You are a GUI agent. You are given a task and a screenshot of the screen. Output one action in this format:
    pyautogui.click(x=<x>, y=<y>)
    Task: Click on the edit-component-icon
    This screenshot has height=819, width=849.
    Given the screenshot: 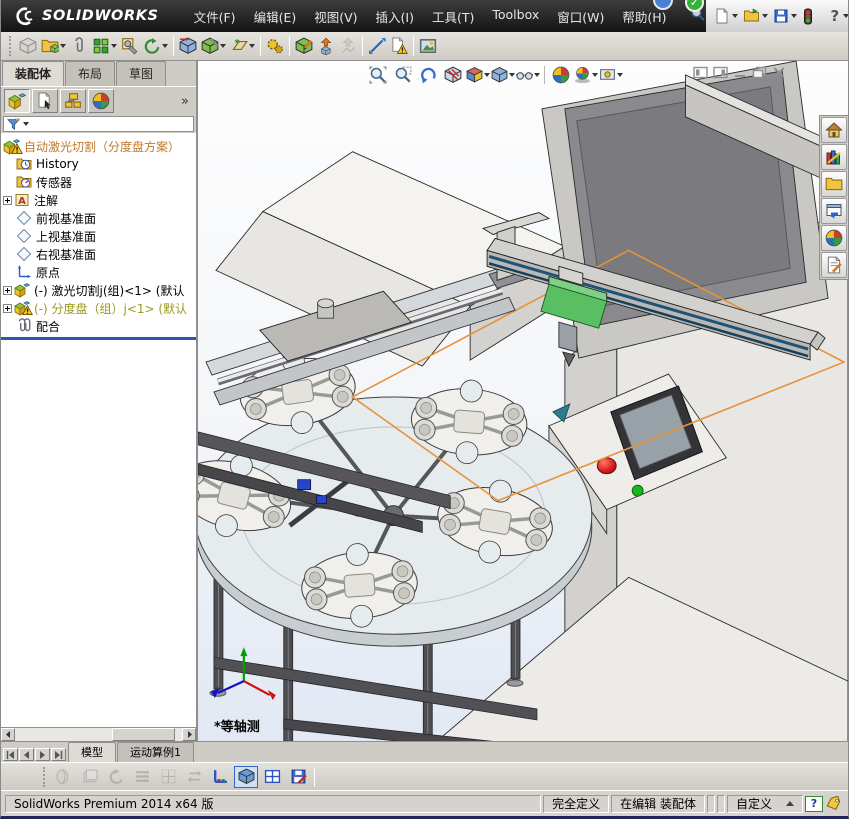 What is the action you would take?
    pyautogui.click(x=304, y=46)
    